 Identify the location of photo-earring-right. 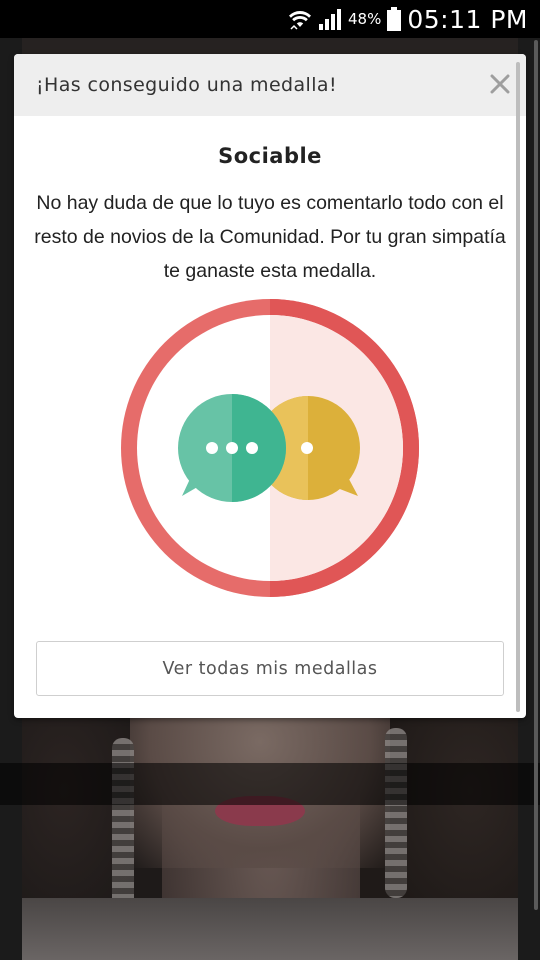
(396, 813).